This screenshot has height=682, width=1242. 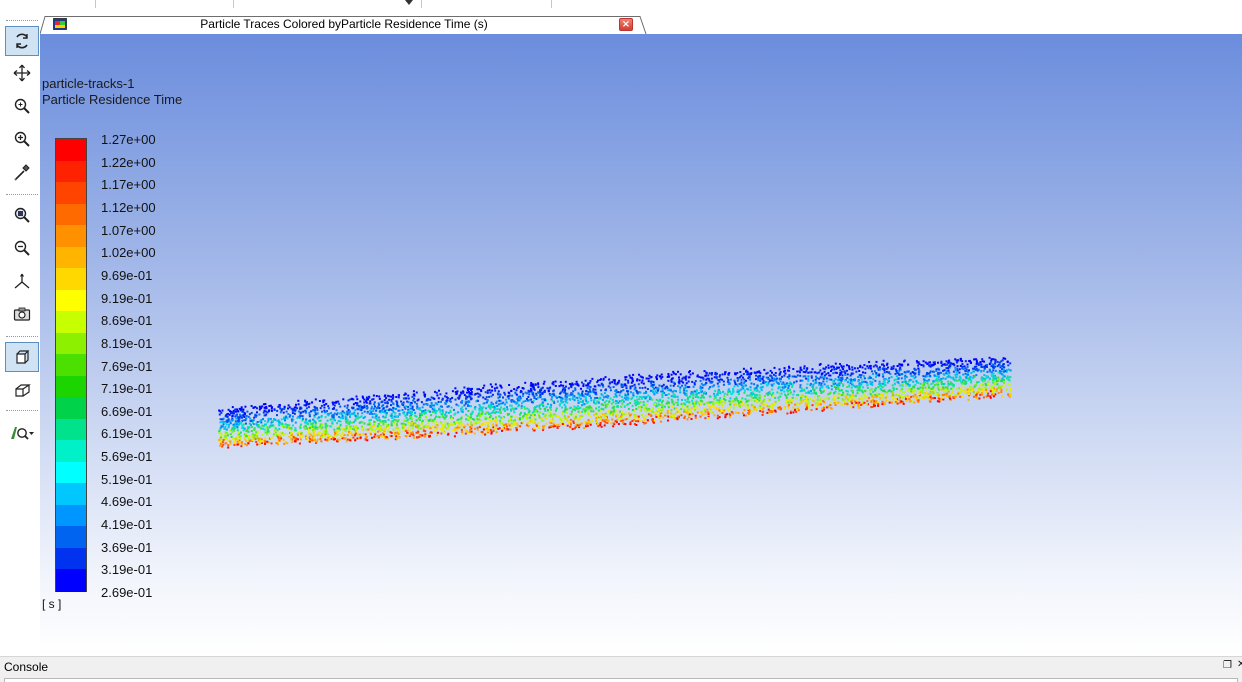 What do you see at coordinates (128, 230) in the screenshot?
I see `colormap-label: 1.07e+00` at bounding box center [128, 230].